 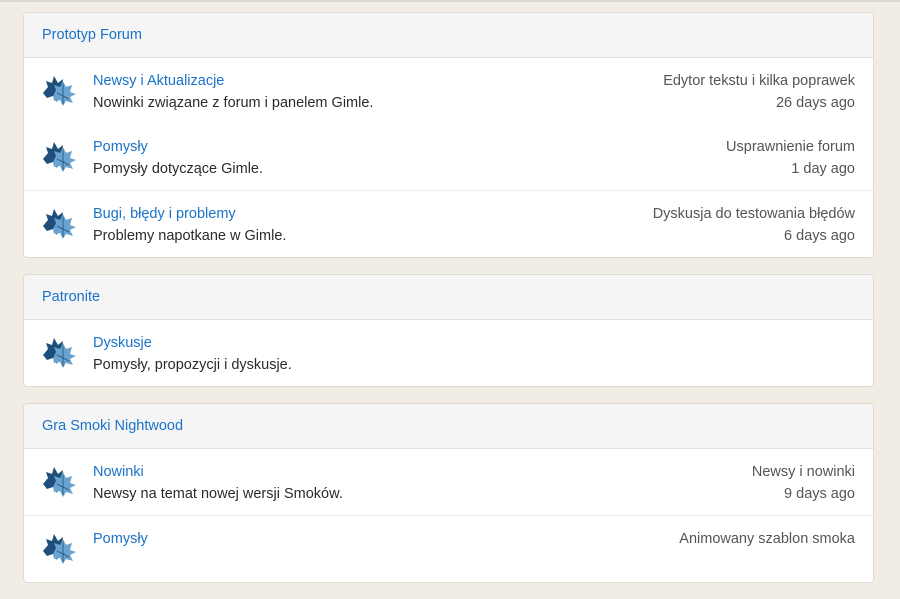 I want to click on forum-name-link: Nowinki, so click(x=218, y=472).